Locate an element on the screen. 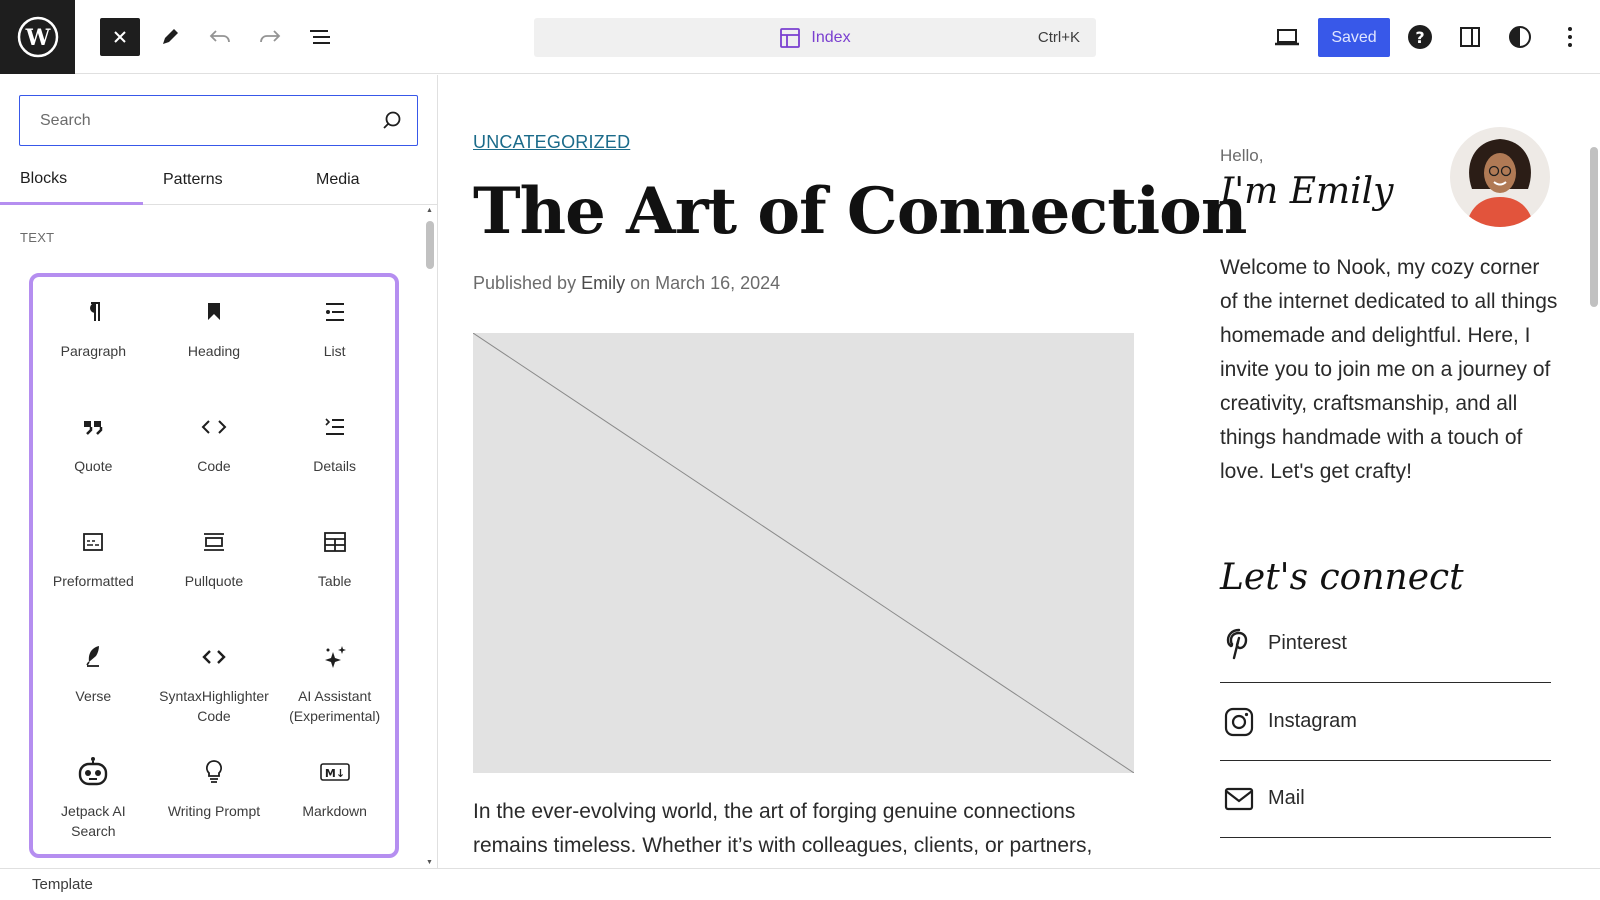  layout-icon is located at coordinates (790, 37).